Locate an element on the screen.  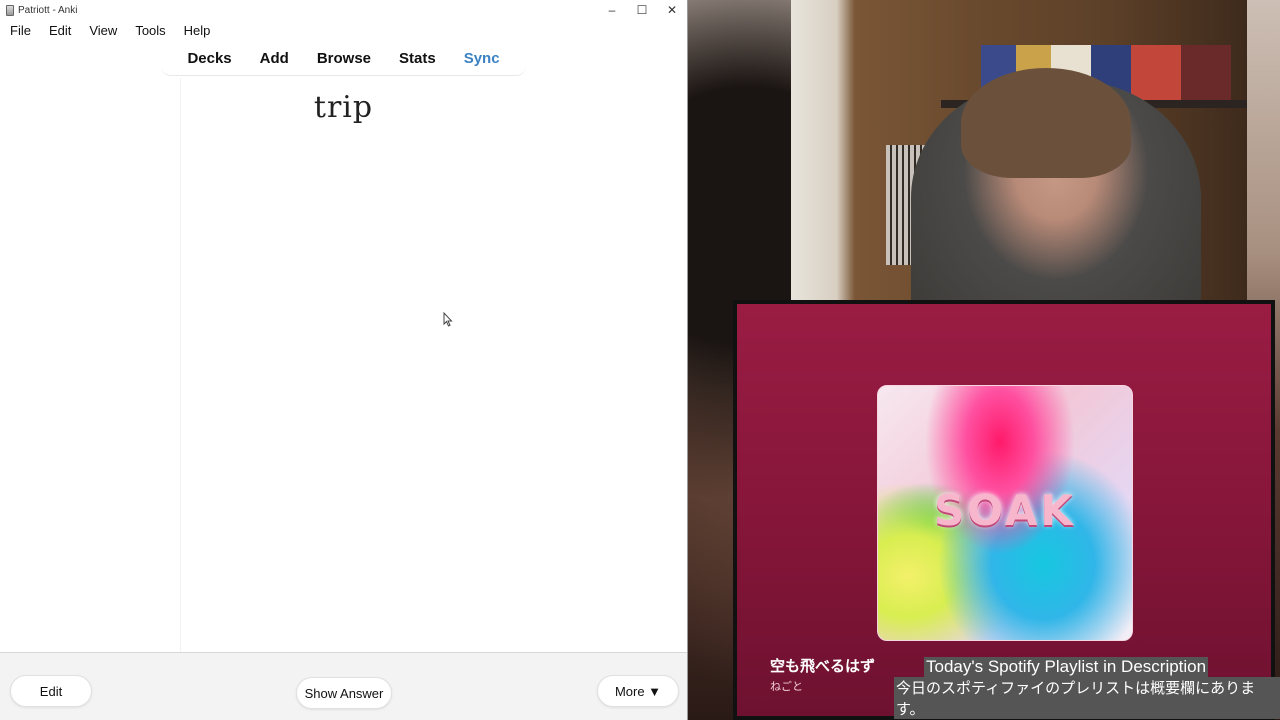
top-toolbar: Decks Add Browse Stats Sync is located at coordinates (343, 59).